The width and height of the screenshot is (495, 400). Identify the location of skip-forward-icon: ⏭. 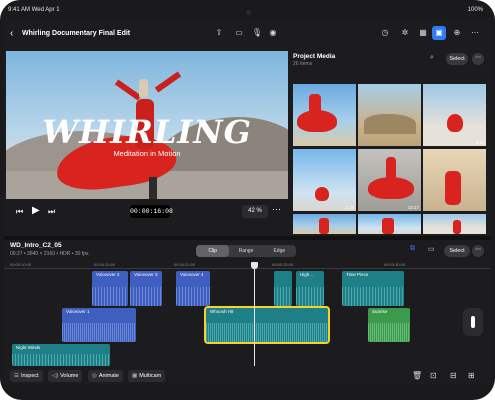
(51, 212).